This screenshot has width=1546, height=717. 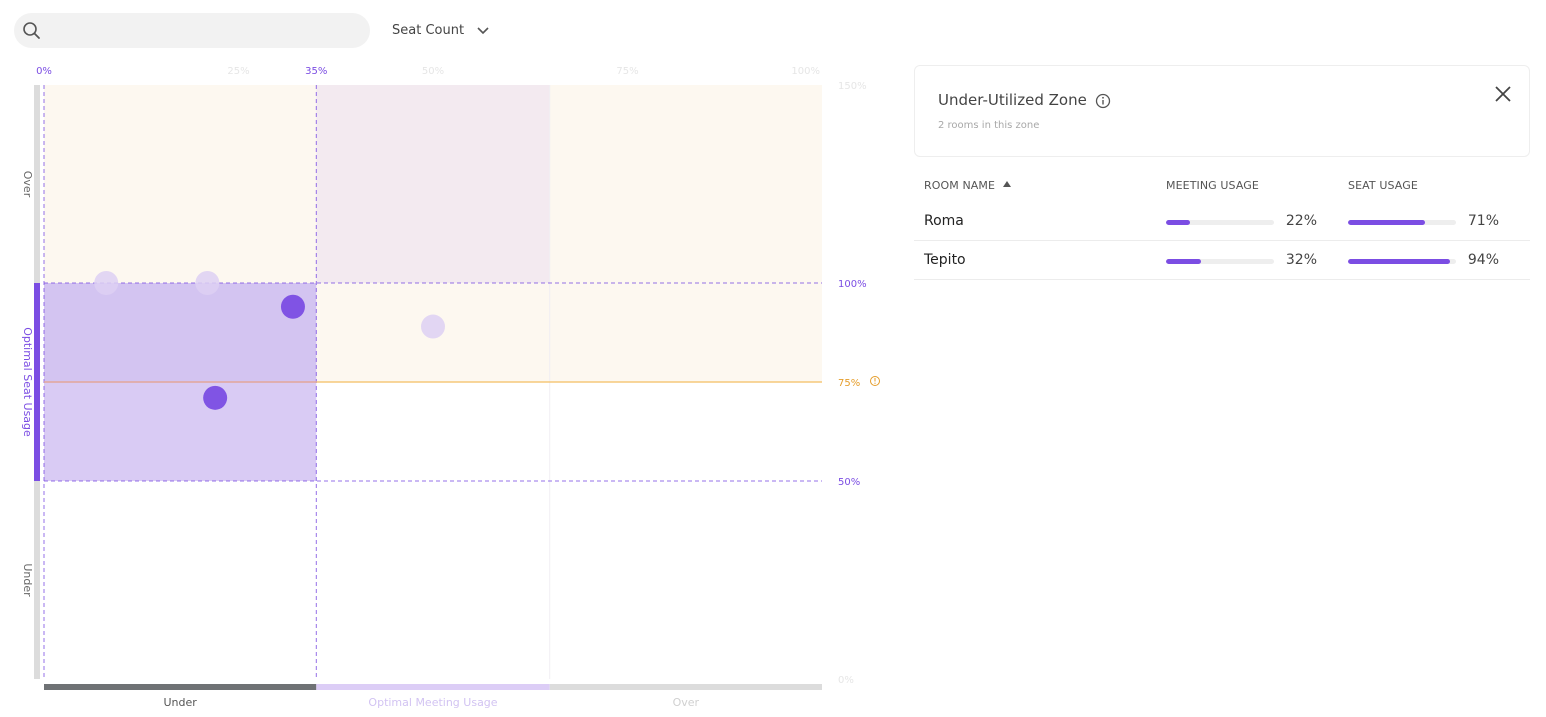 What do you see at coordinates (569, 332) in the screenshot?
I see `zone-warning` at bounding box center [569, 332].